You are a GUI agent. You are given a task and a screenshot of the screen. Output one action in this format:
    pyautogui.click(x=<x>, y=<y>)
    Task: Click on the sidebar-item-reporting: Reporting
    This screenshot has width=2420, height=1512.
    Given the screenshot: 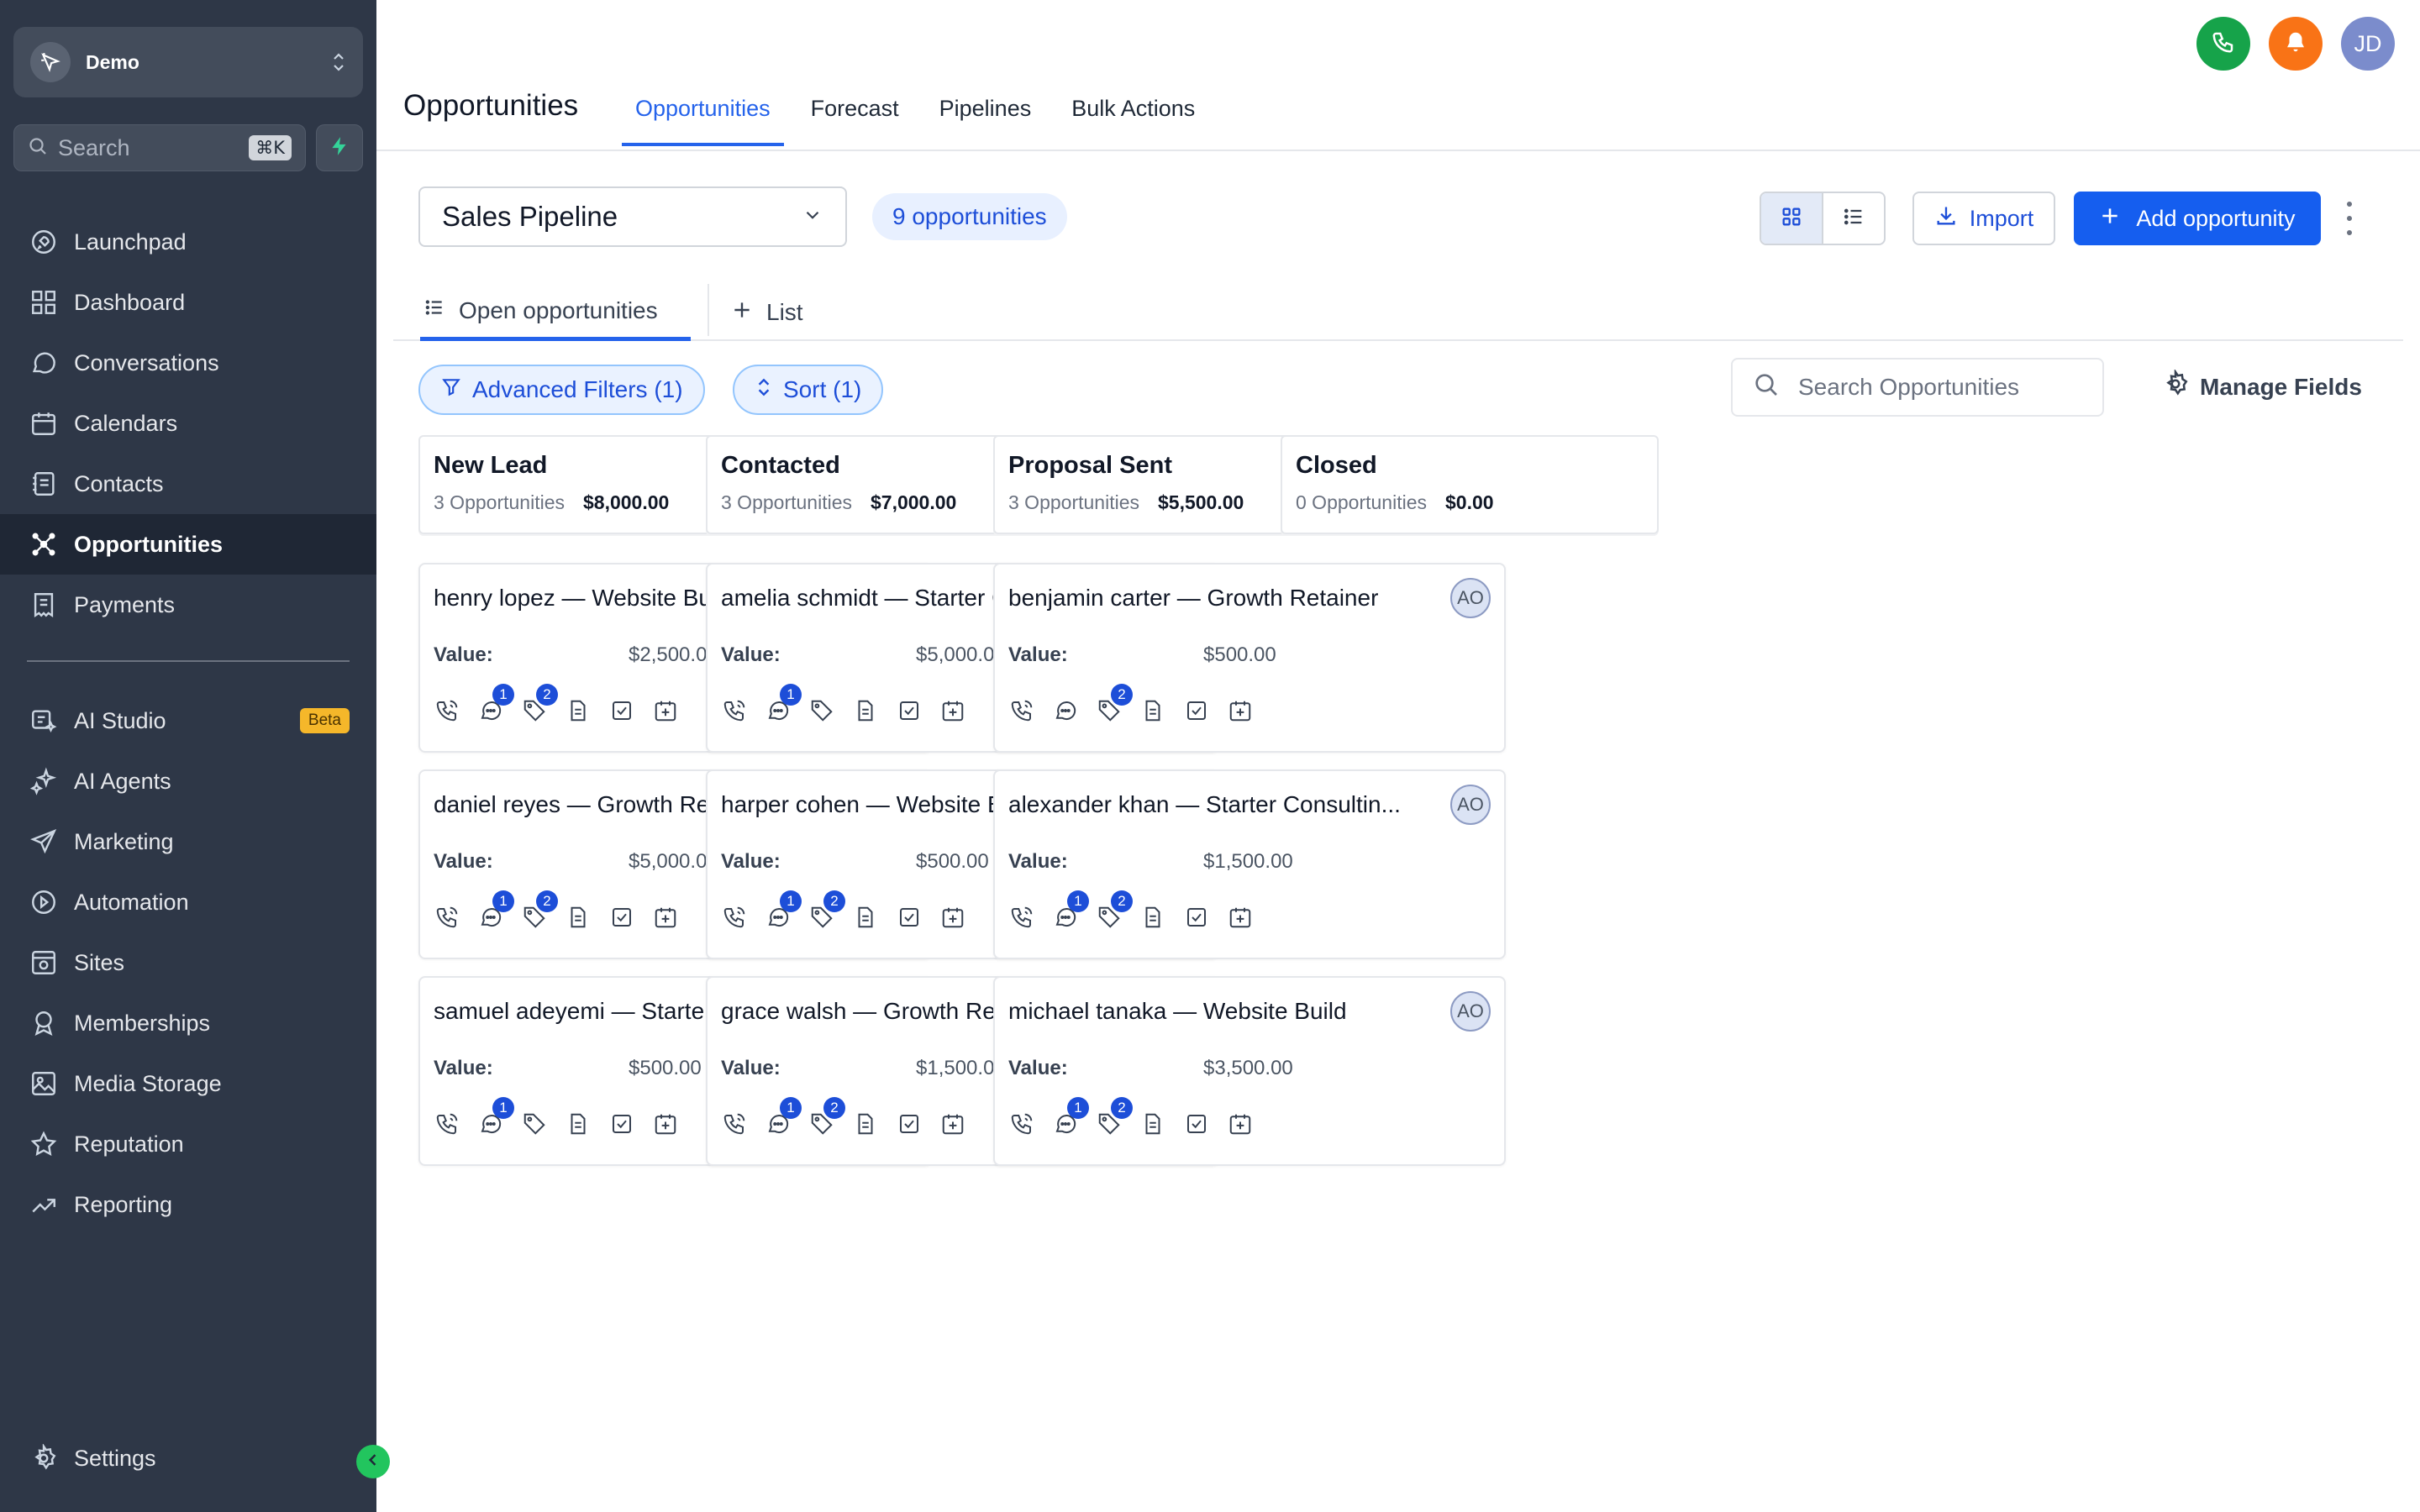 What is the action you would take?
    pyautogui.click(x=188, y=1204)
    